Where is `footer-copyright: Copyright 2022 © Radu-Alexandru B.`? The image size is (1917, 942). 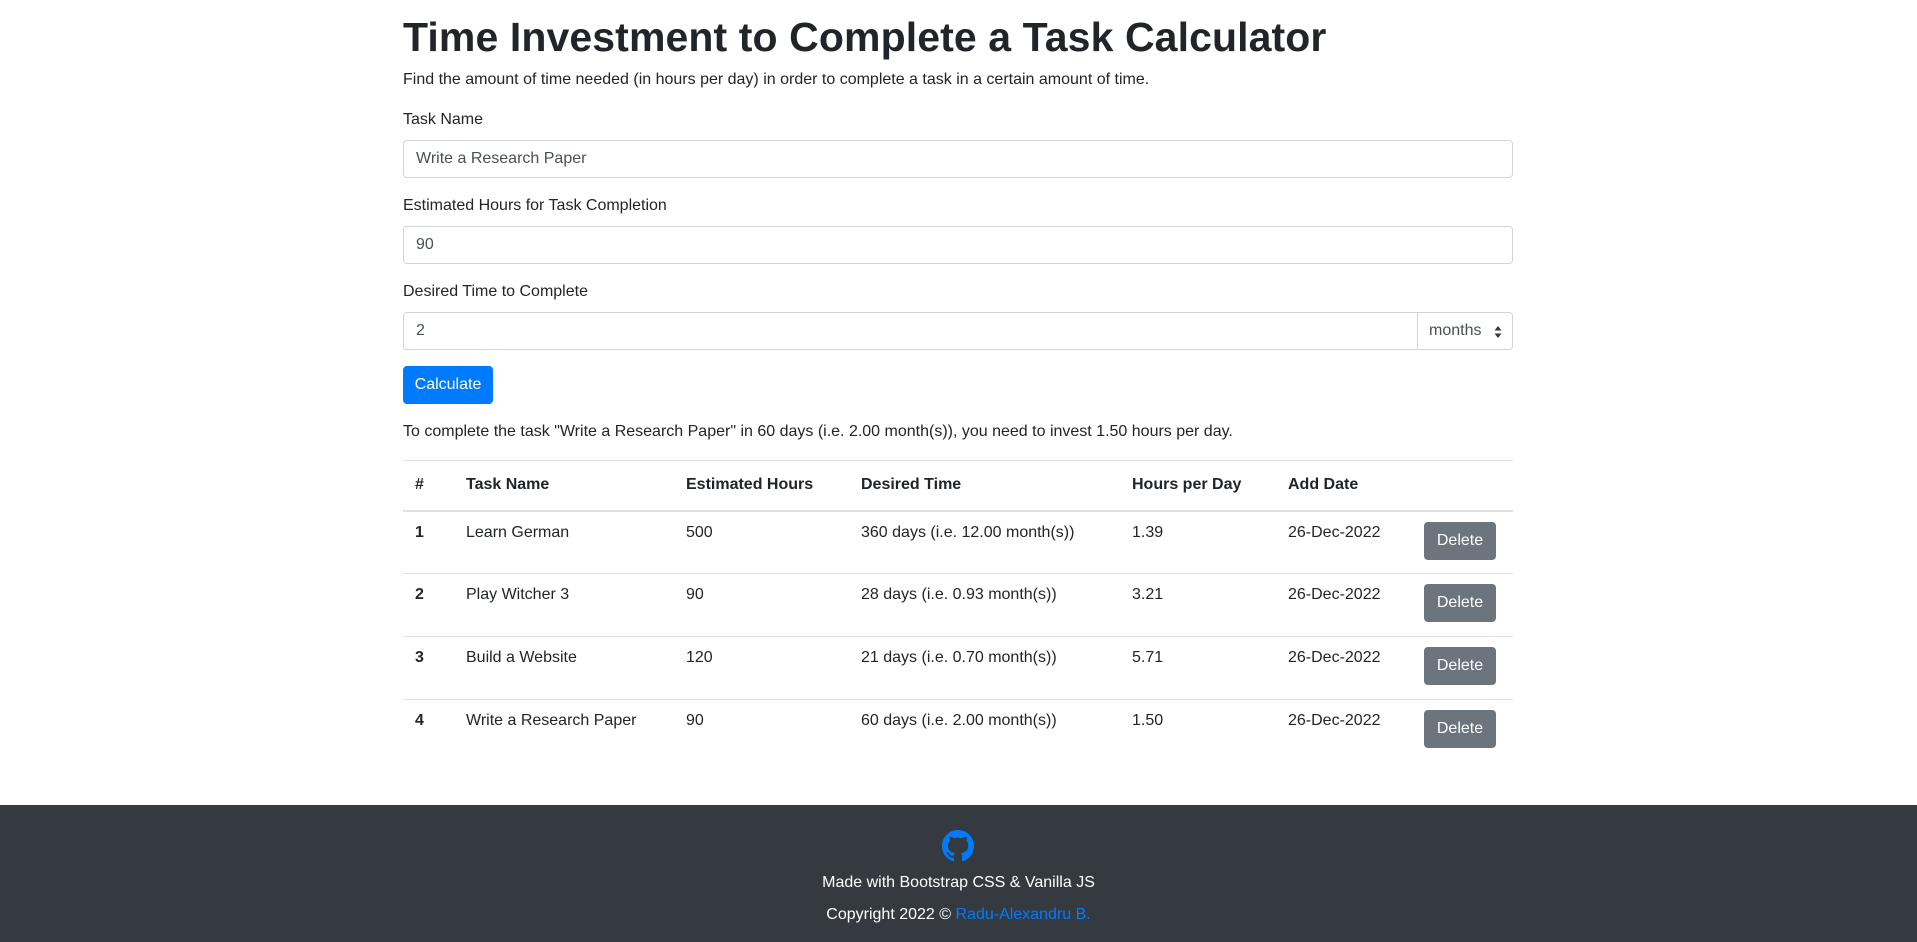 footer-copyright: Copyright 2022 © Radu-Alexandru B. is located at coordinates (958, 915).